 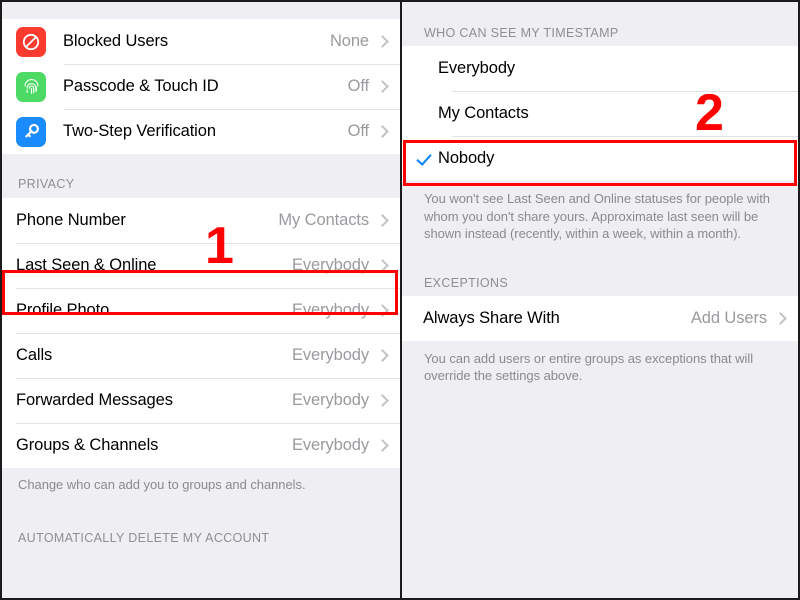 What do you see at coordinates (600, 158) in the screenshot?
I see `option-nobody: Nobody` at bounding box center [600, 158].